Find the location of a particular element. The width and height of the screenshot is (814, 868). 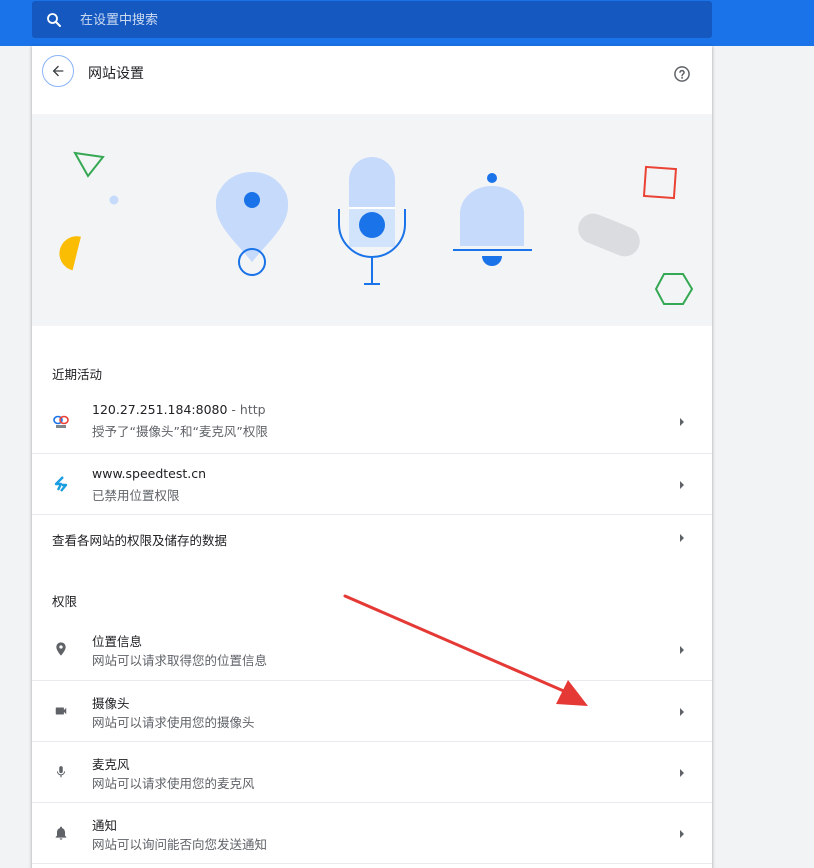

page-header: 网站设置 is located at coordinates (372, 80).